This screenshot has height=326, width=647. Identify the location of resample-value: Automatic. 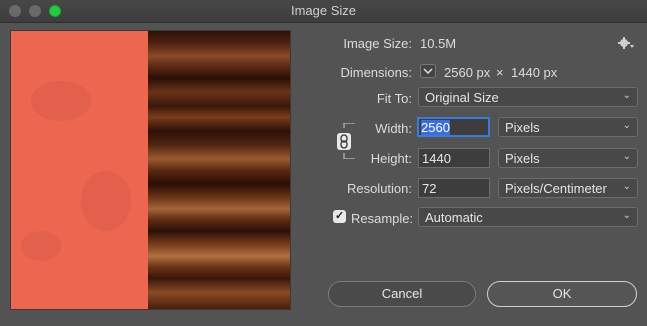
(454, 217).